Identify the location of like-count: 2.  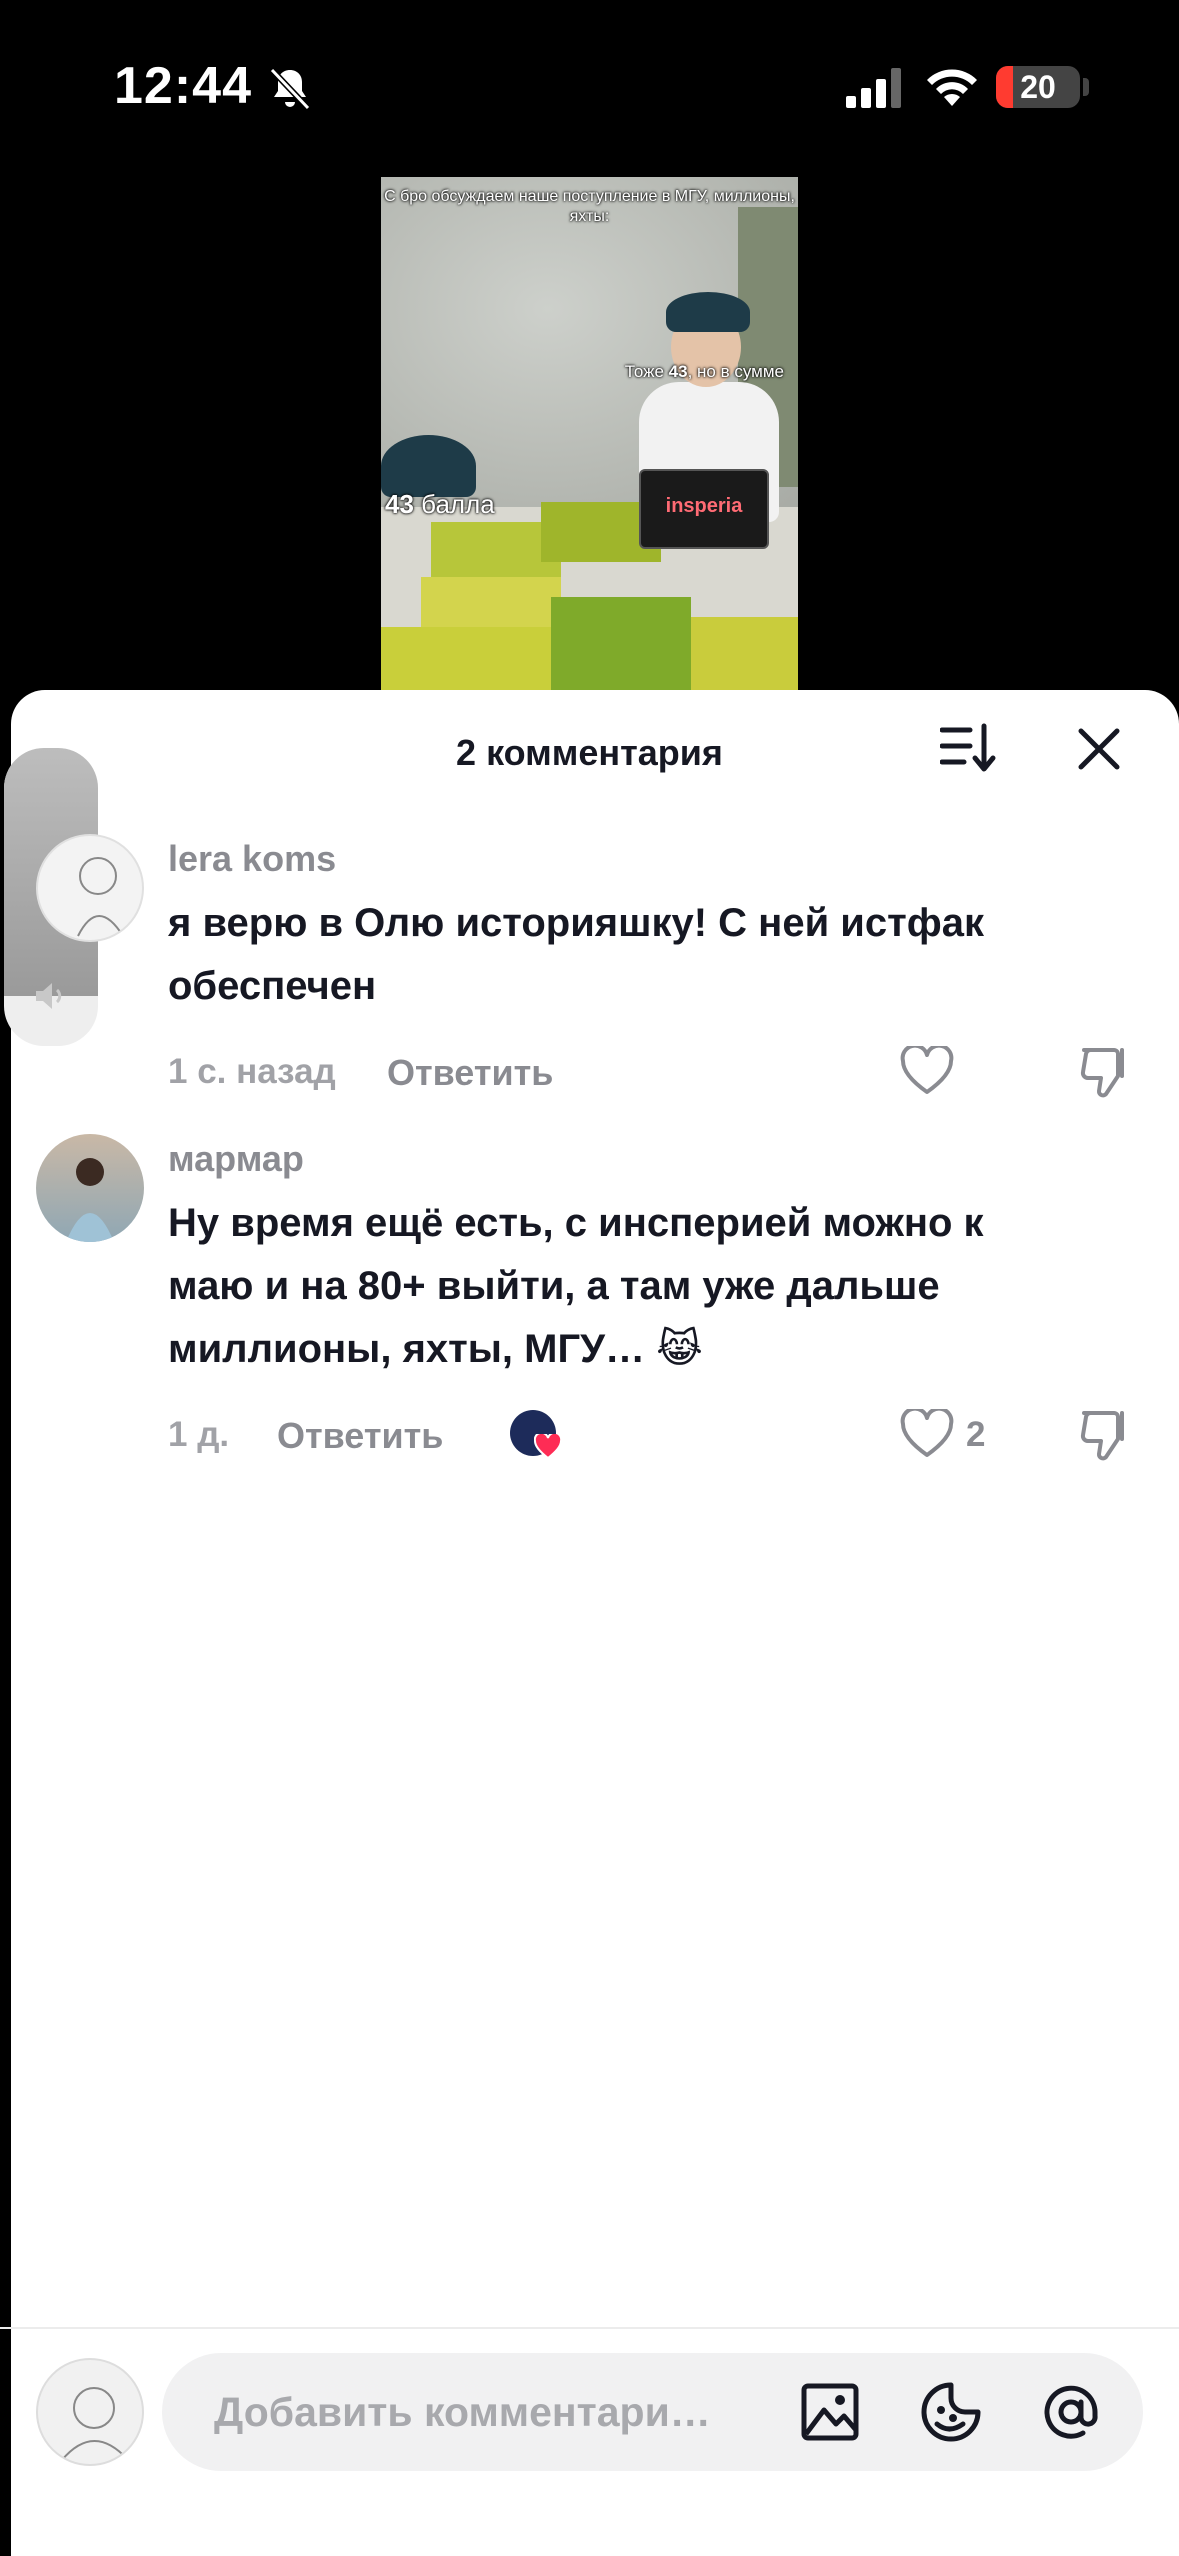
(976, 1434).